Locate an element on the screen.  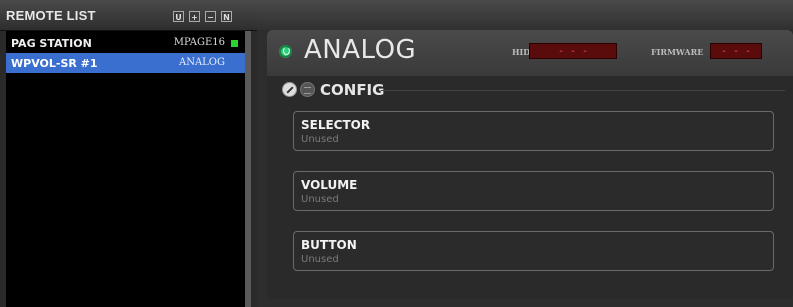
list-scrollbar is located at coordinates (248, 169).